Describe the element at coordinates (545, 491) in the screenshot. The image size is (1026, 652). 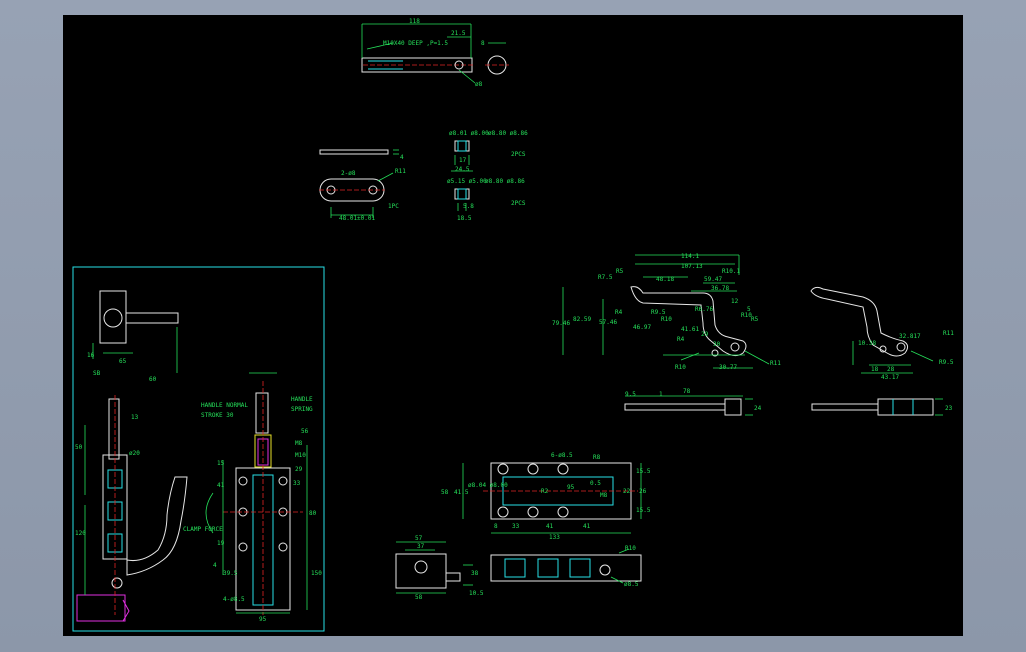
I see `base-top-inner-0: R2` at that location.